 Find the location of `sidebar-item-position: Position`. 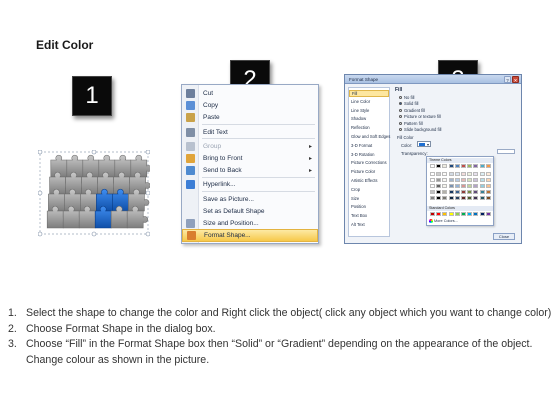

sidebar-item-position: Position is located at coordinates (358, 206).